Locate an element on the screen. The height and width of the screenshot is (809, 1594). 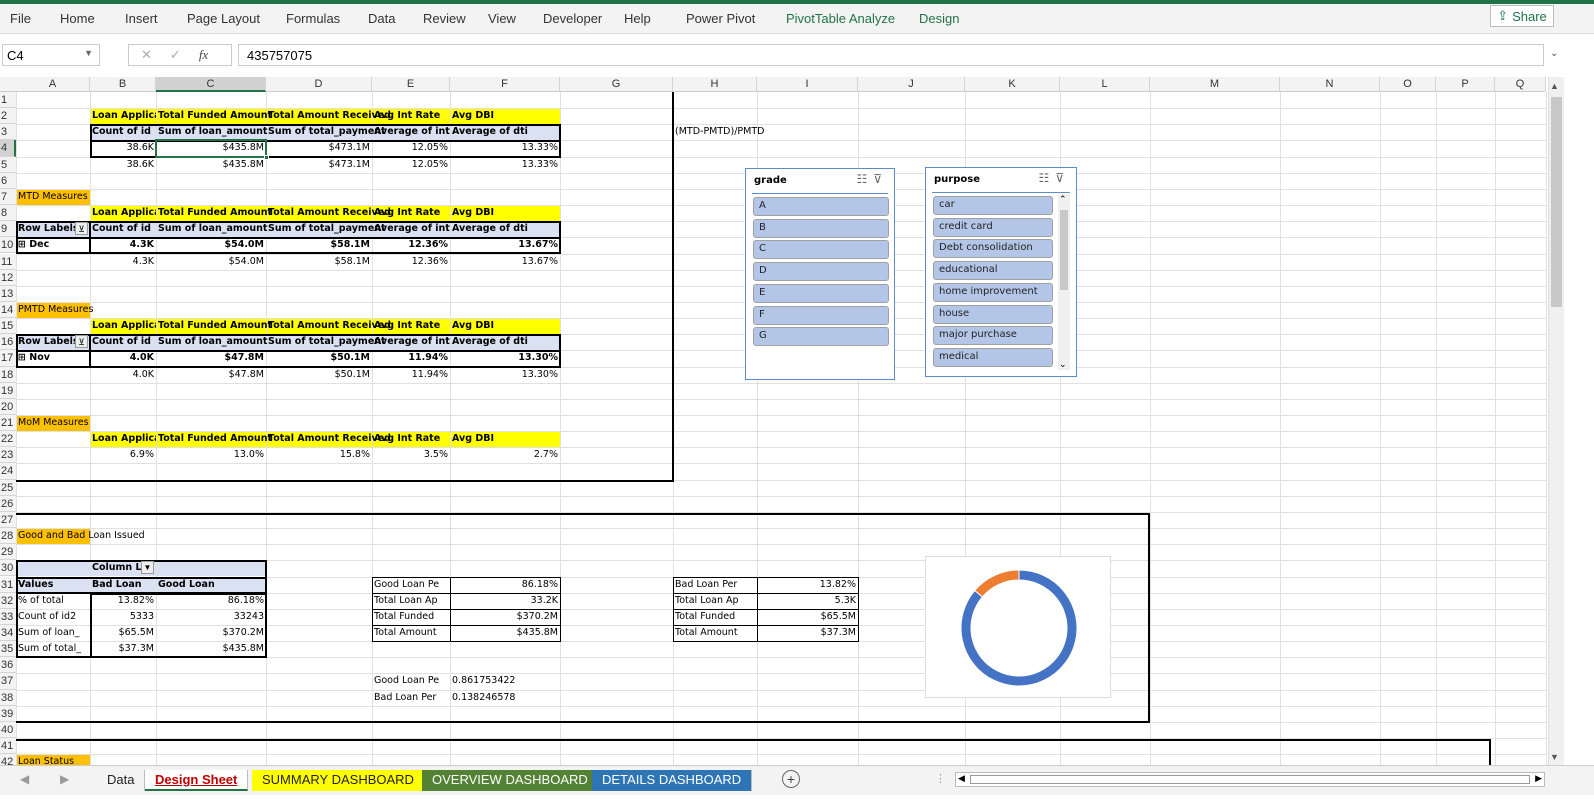
sheet-tab-overview-dashboard: OVERVIEW DASHBOARD is located at coordinates (510, 780).